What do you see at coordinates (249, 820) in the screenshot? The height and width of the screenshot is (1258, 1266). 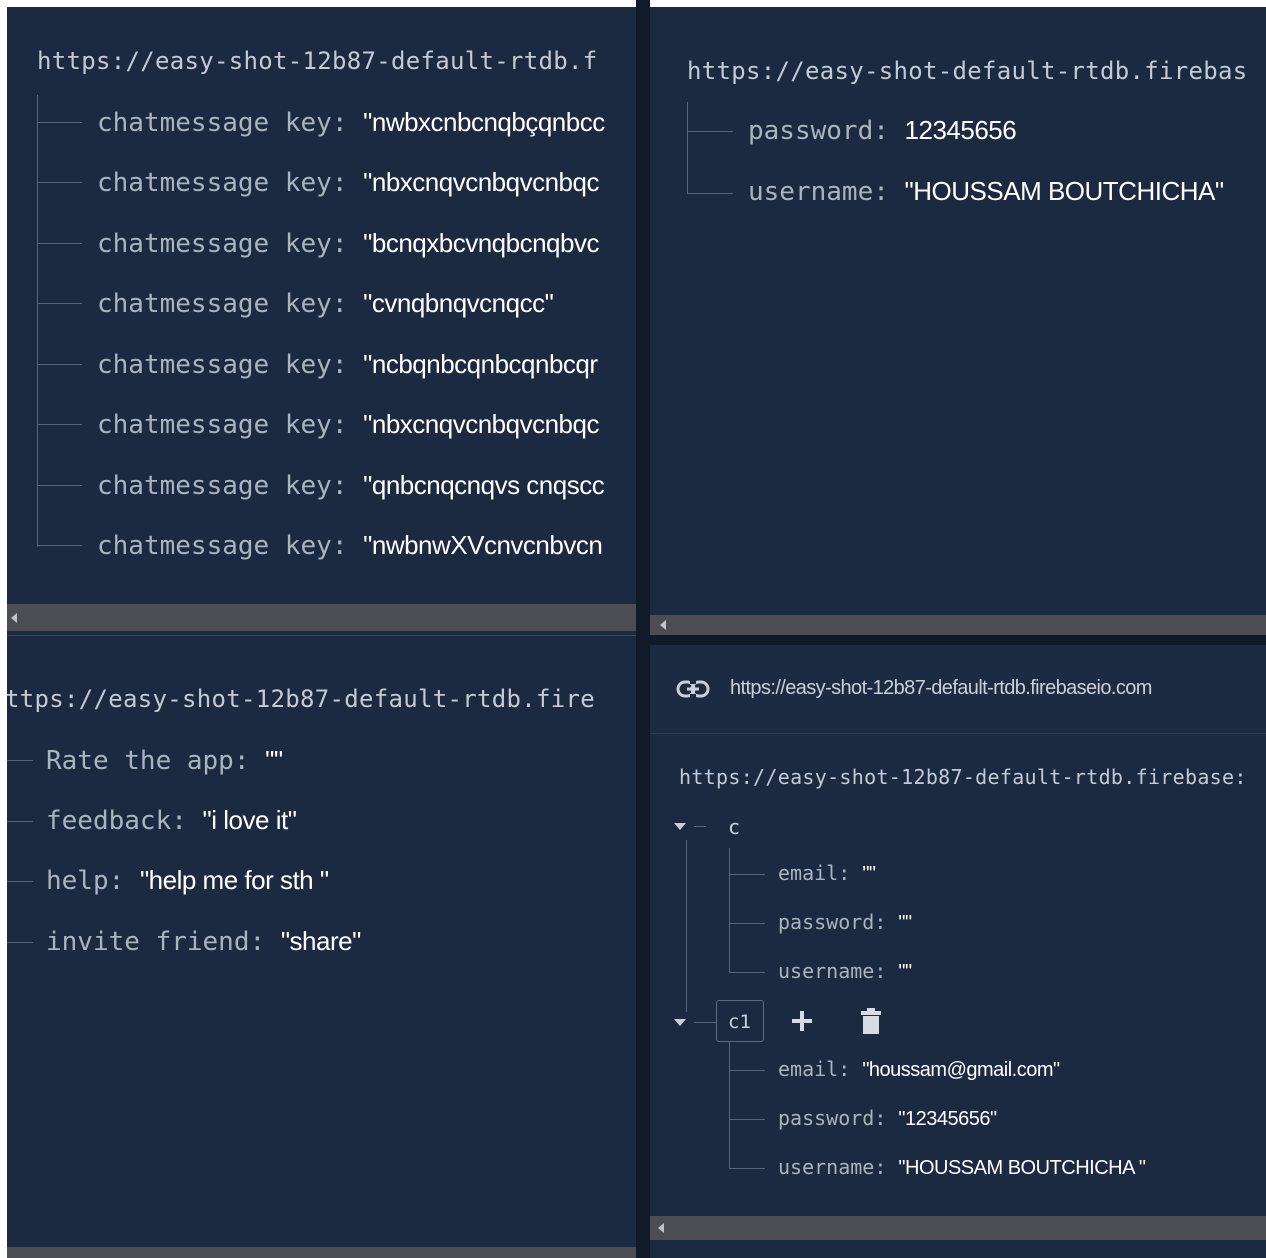 I see `row-value: "i love it"` at bounding box center [249, 820].